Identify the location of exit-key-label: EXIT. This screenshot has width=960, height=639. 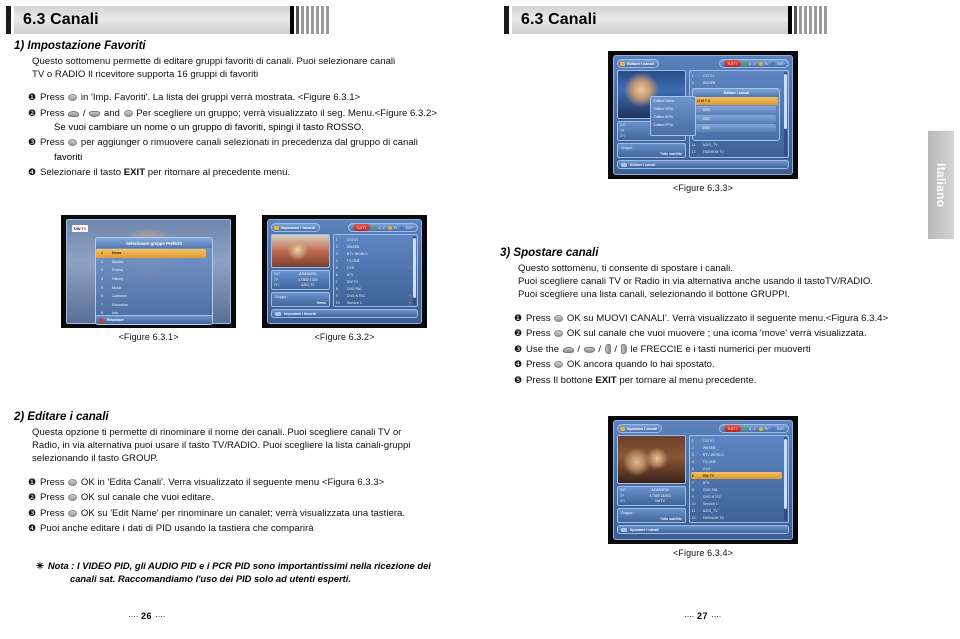
(606, 380).